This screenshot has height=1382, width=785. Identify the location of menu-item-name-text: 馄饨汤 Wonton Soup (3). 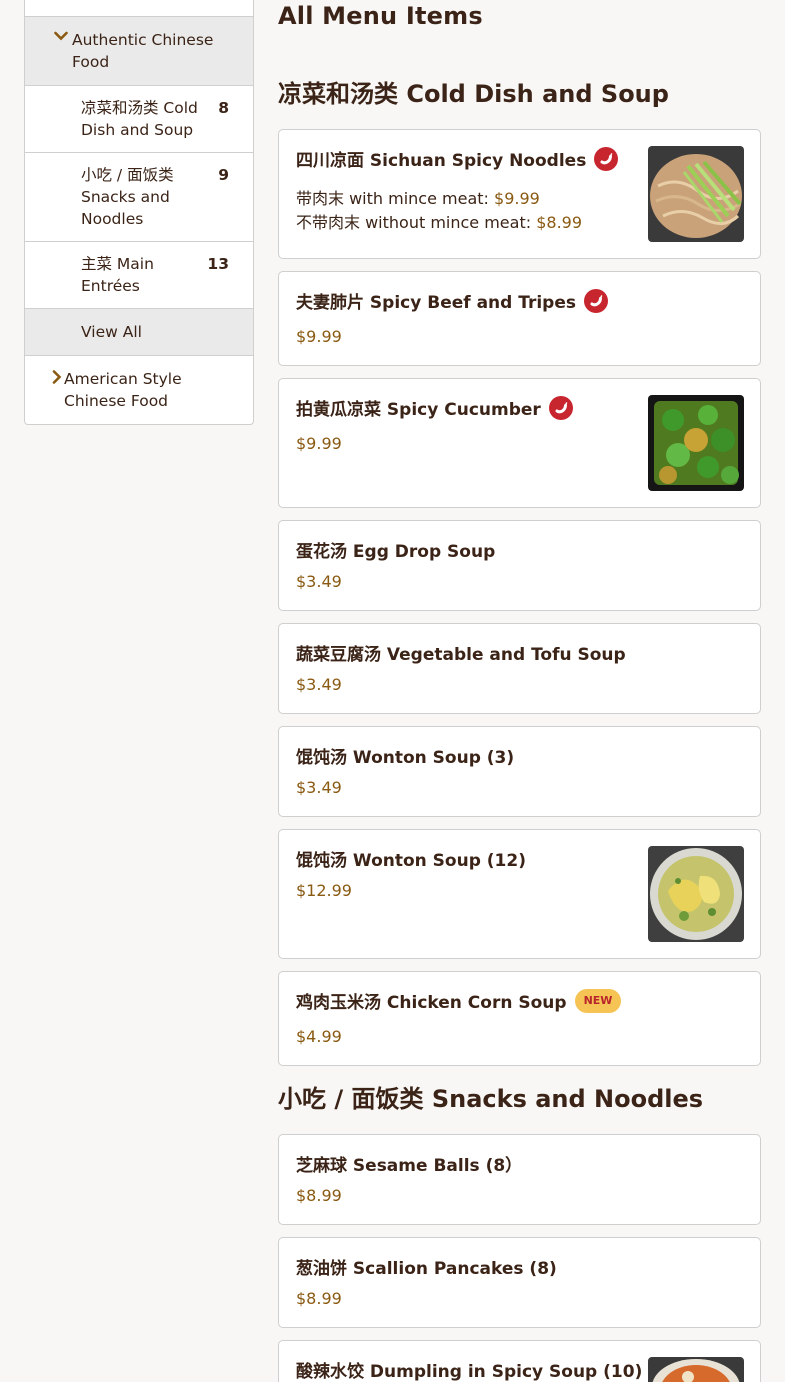
(405, 758).